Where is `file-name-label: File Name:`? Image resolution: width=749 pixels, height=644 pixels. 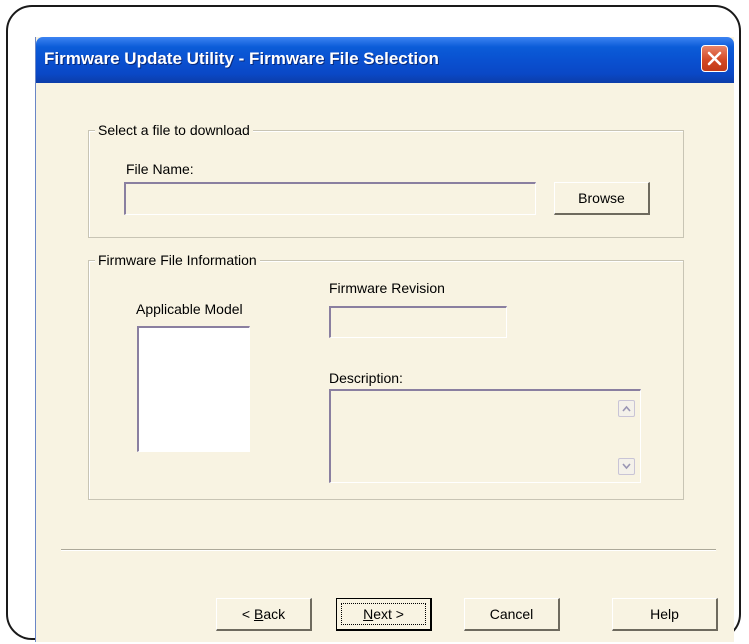 file-name-label: File Name: is located at coordinates (160, 169).